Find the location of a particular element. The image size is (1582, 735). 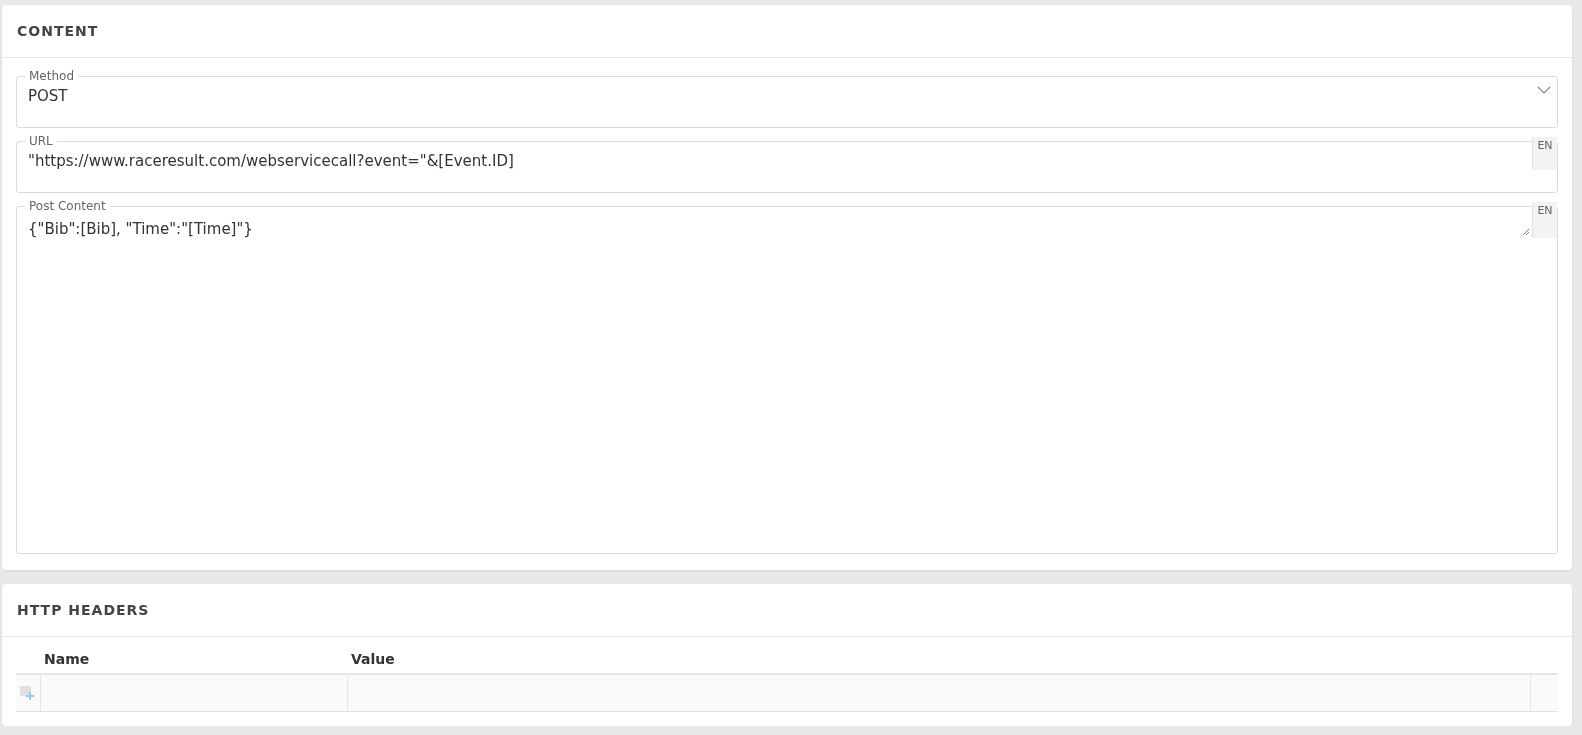

field-label: Method is located at coordinates (51, 76).